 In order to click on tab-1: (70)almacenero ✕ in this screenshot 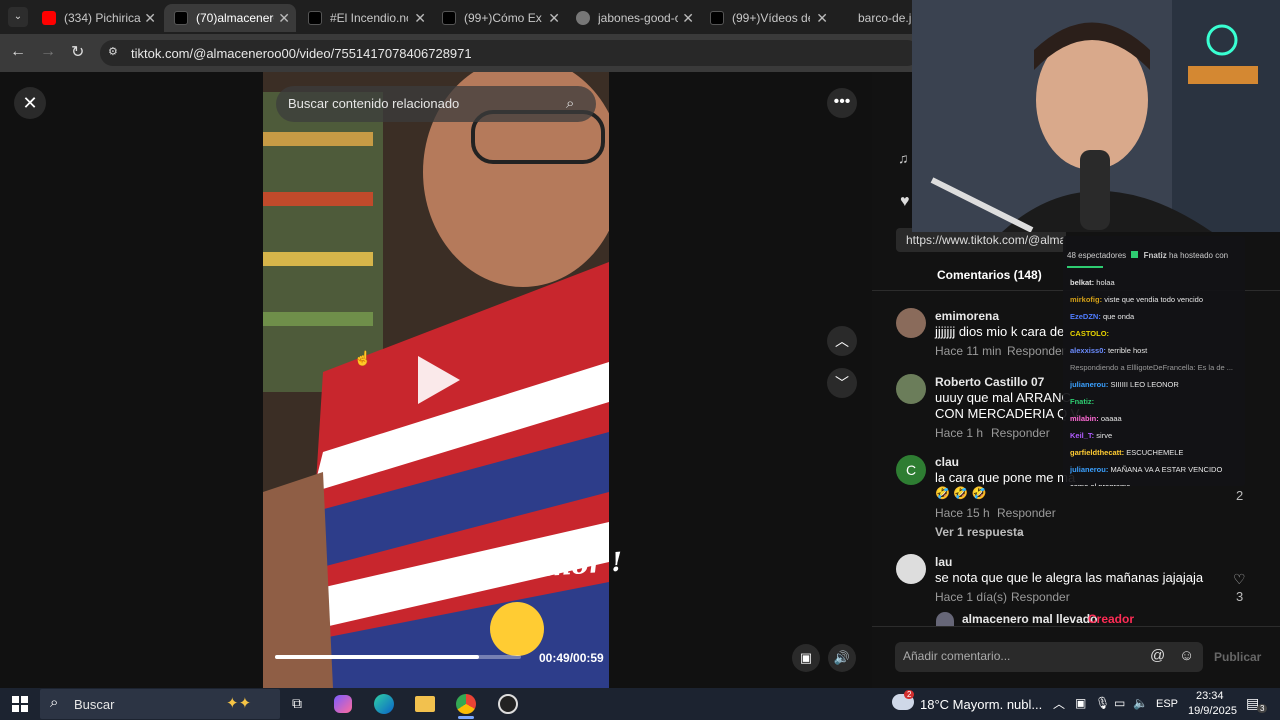, I will do `click(230, 18)`.